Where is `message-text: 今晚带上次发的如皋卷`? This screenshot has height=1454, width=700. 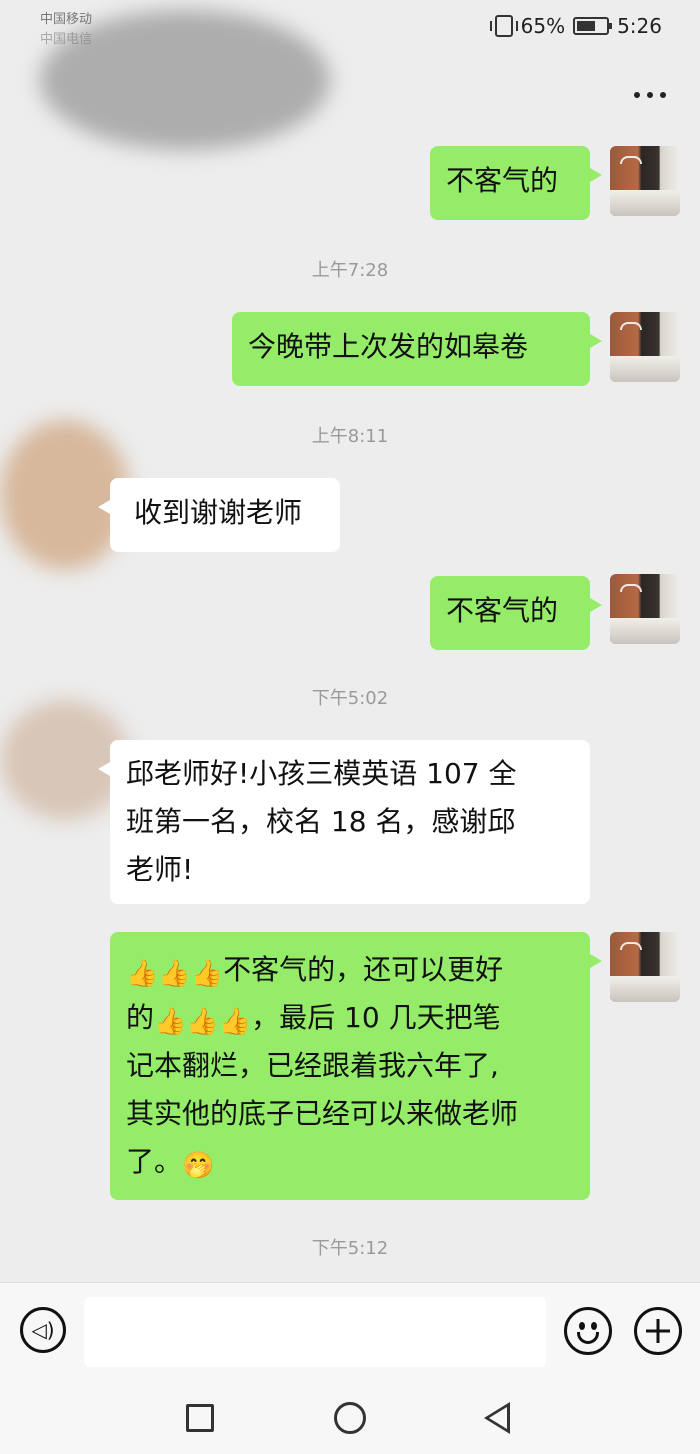
message-text: 今晚带上次发的如皋卷 is located at coordinates (388, 346).